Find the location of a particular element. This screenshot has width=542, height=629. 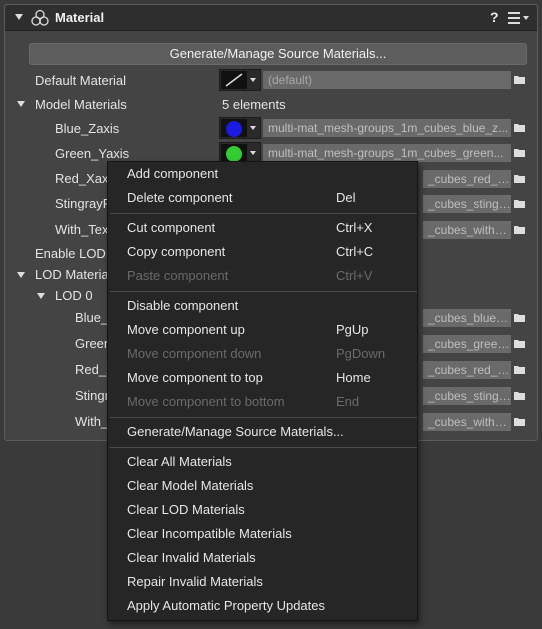

model-material-label-green-yaxis: Green_Yaxis is located at coordinates (92, 153).